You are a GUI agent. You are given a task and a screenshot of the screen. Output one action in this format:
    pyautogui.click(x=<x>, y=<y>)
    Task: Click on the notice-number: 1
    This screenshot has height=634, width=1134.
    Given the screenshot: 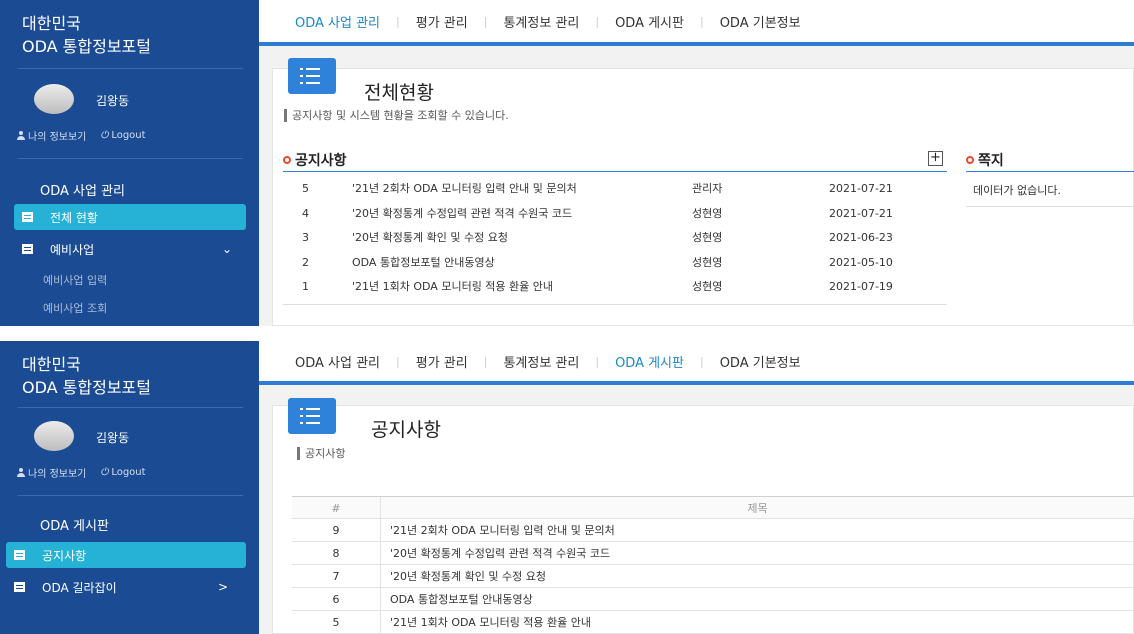 What is the action you would take?
    pyautogui.click(x=305, y=286)
    